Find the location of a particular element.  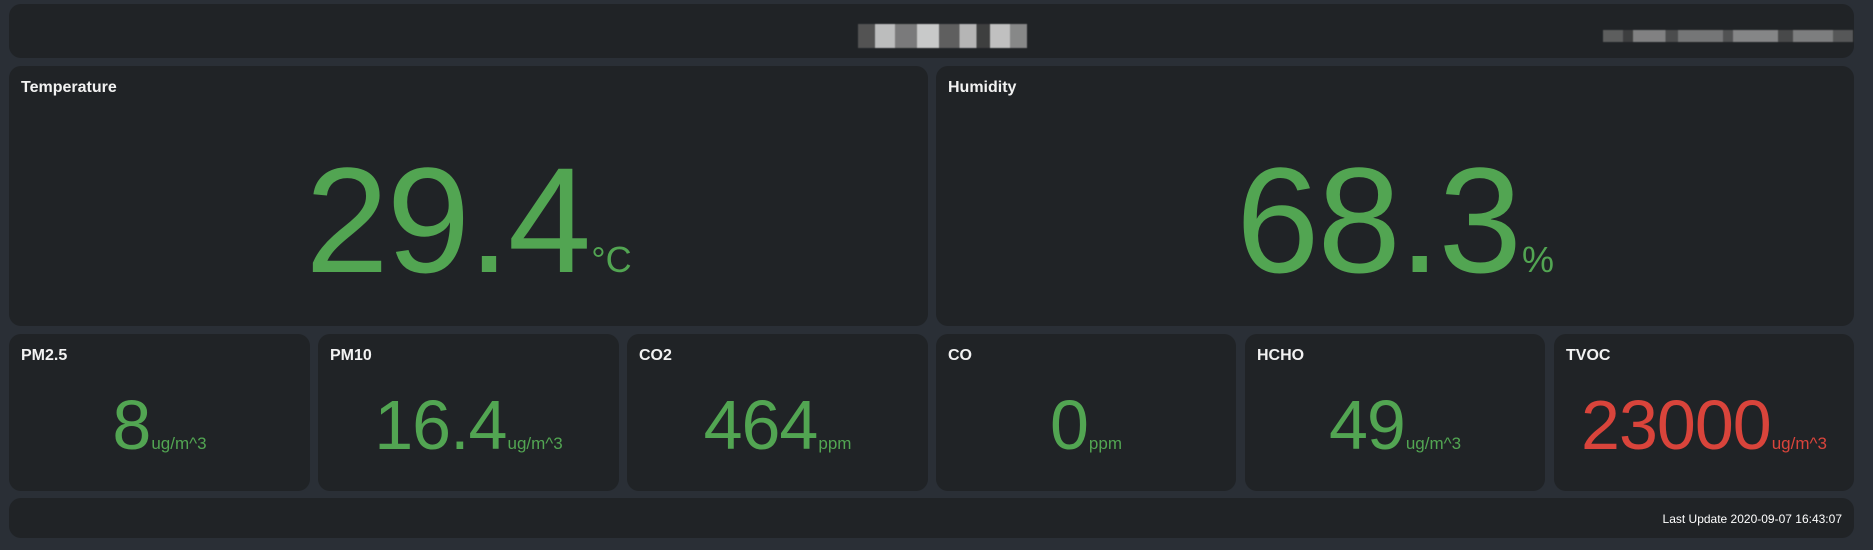

hcho-card: HCHO 49ug/m^3 is located at coordinates (1395, 412).